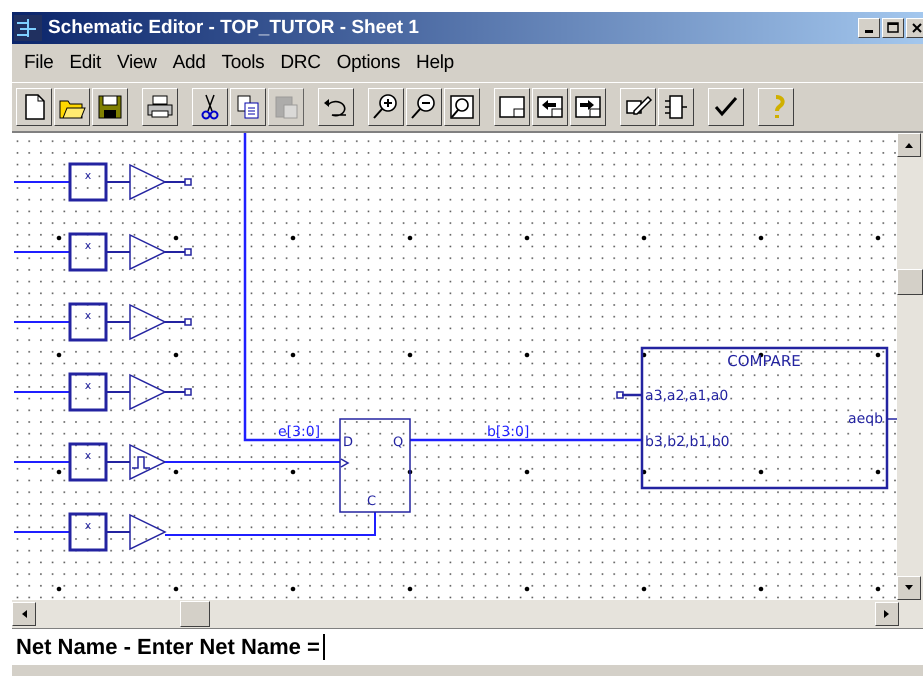  Describe the element at coordinates (287, 107) in the screenshot. I see `clipboard-icon` at that location.